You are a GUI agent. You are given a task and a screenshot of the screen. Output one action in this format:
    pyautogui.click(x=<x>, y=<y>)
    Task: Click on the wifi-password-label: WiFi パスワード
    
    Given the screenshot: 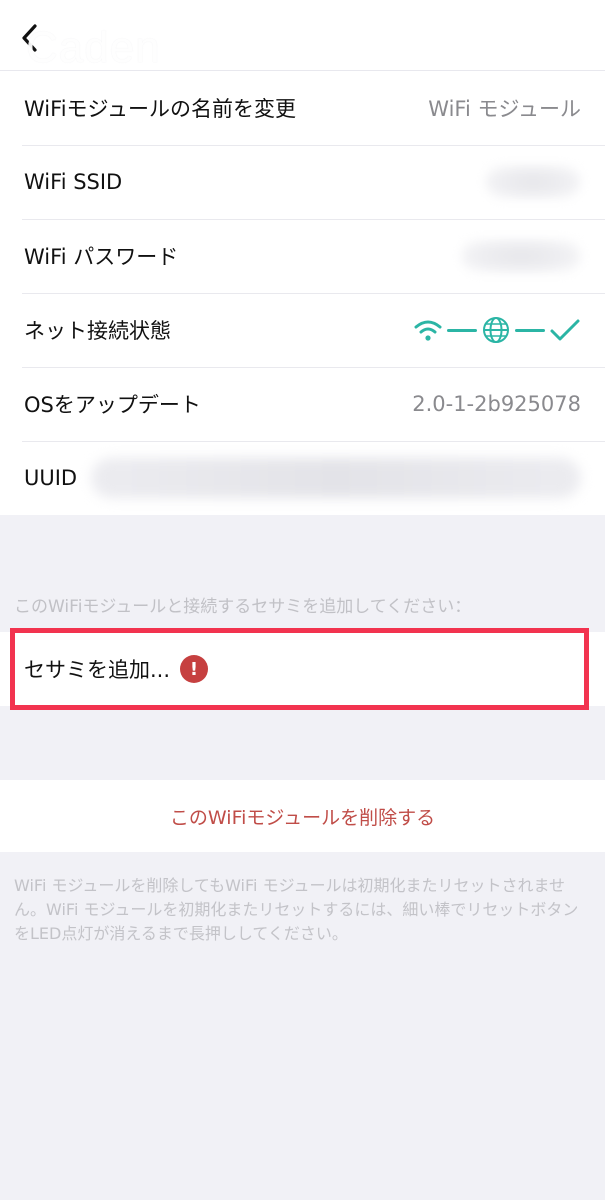 What is the action you would take?
    pyautogui.click(x=101, y=257)
    